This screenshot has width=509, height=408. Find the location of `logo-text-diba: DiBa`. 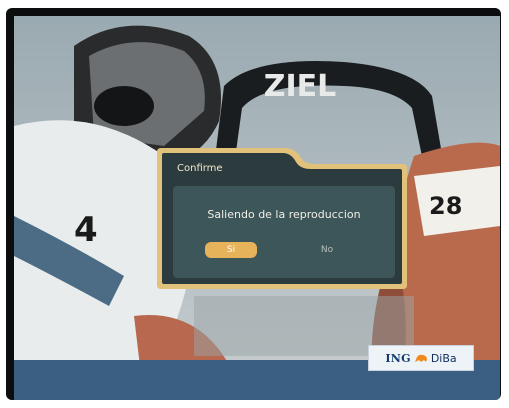

logo-text-diba: DiBa is located at coordinates (443, 358).